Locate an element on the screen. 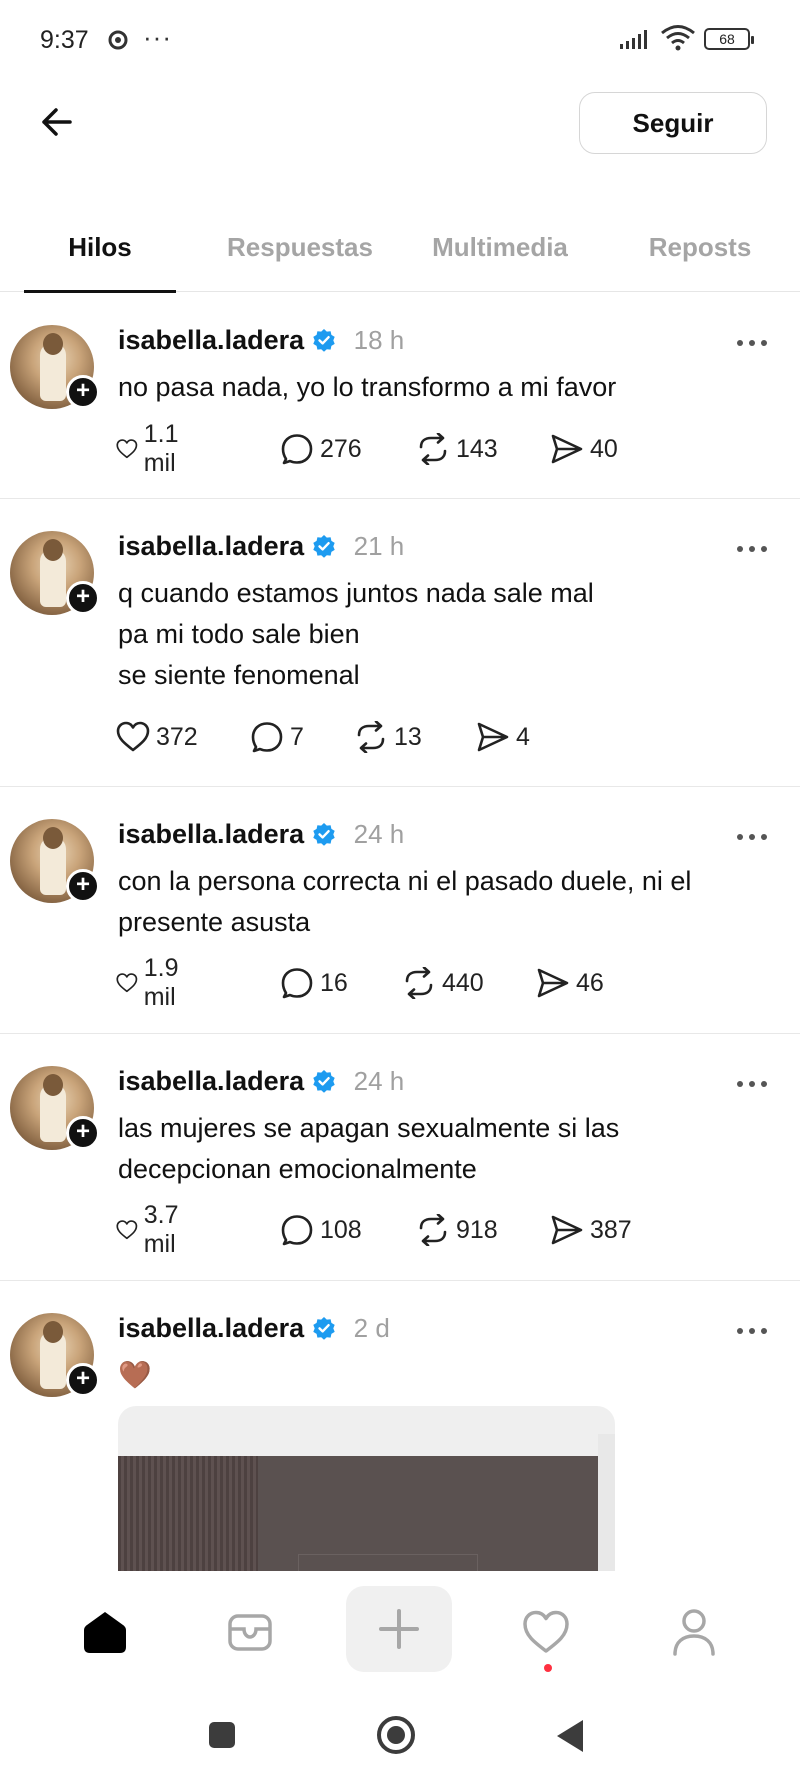 Image resolution: width=800 pixels, height=1778 pixels. post-username-row: isabella.ladera 18 h is located at coordinates (261, 340).